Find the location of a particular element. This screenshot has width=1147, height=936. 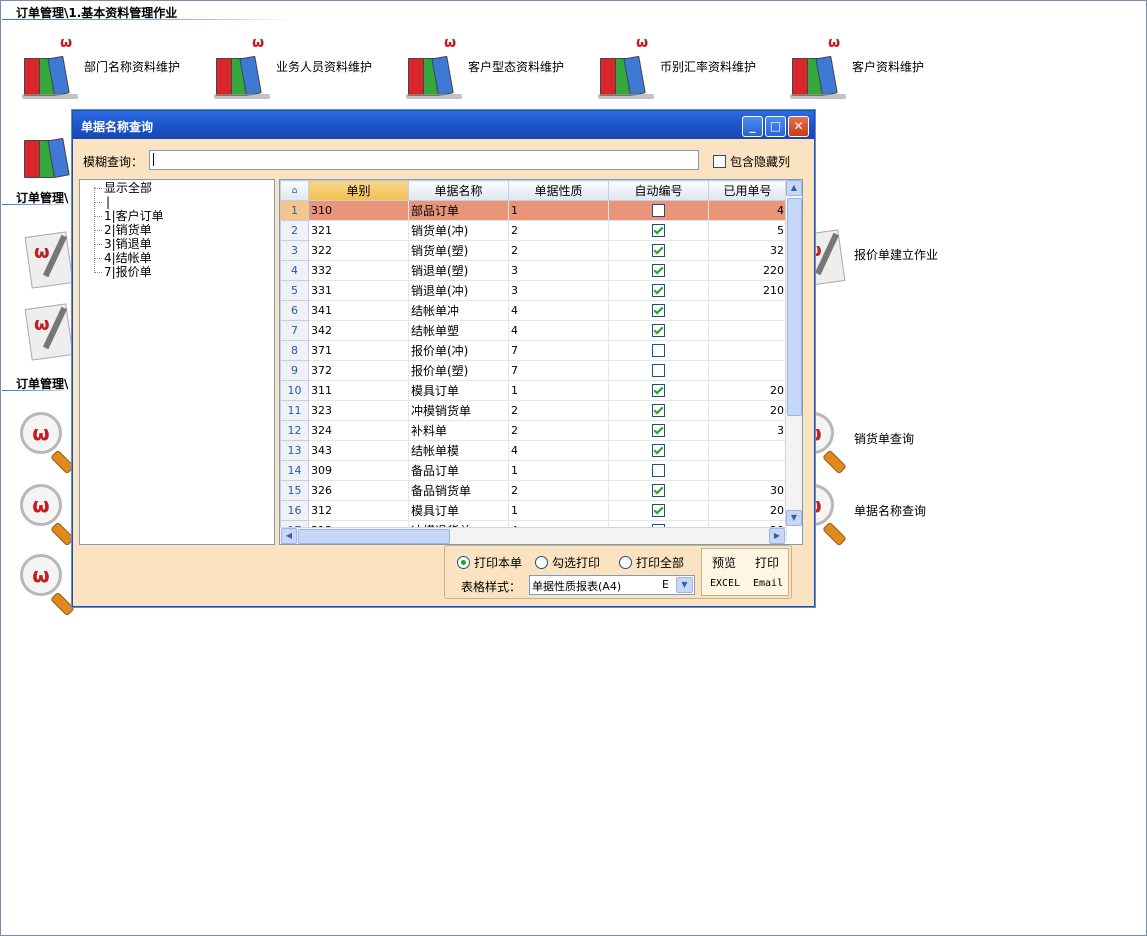

table-row: 13 343 结帐单模 4 is located at coordinates (533, 450).